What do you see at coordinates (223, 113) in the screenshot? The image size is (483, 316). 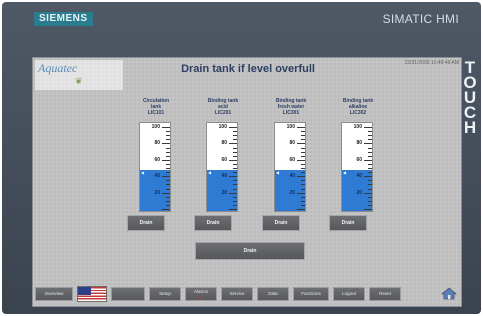 I see `tank-tag: LIC201` at bounding box center [223, 113].